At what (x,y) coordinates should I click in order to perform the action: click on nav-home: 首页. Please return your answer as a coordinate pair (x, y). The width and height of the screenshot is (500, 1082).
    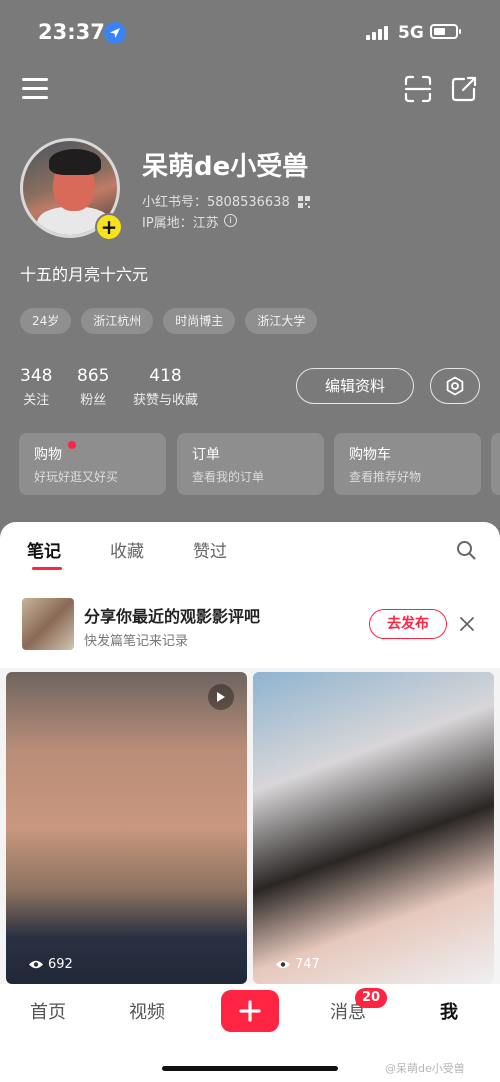
    Looking at the image, I should click on (48, 1011).